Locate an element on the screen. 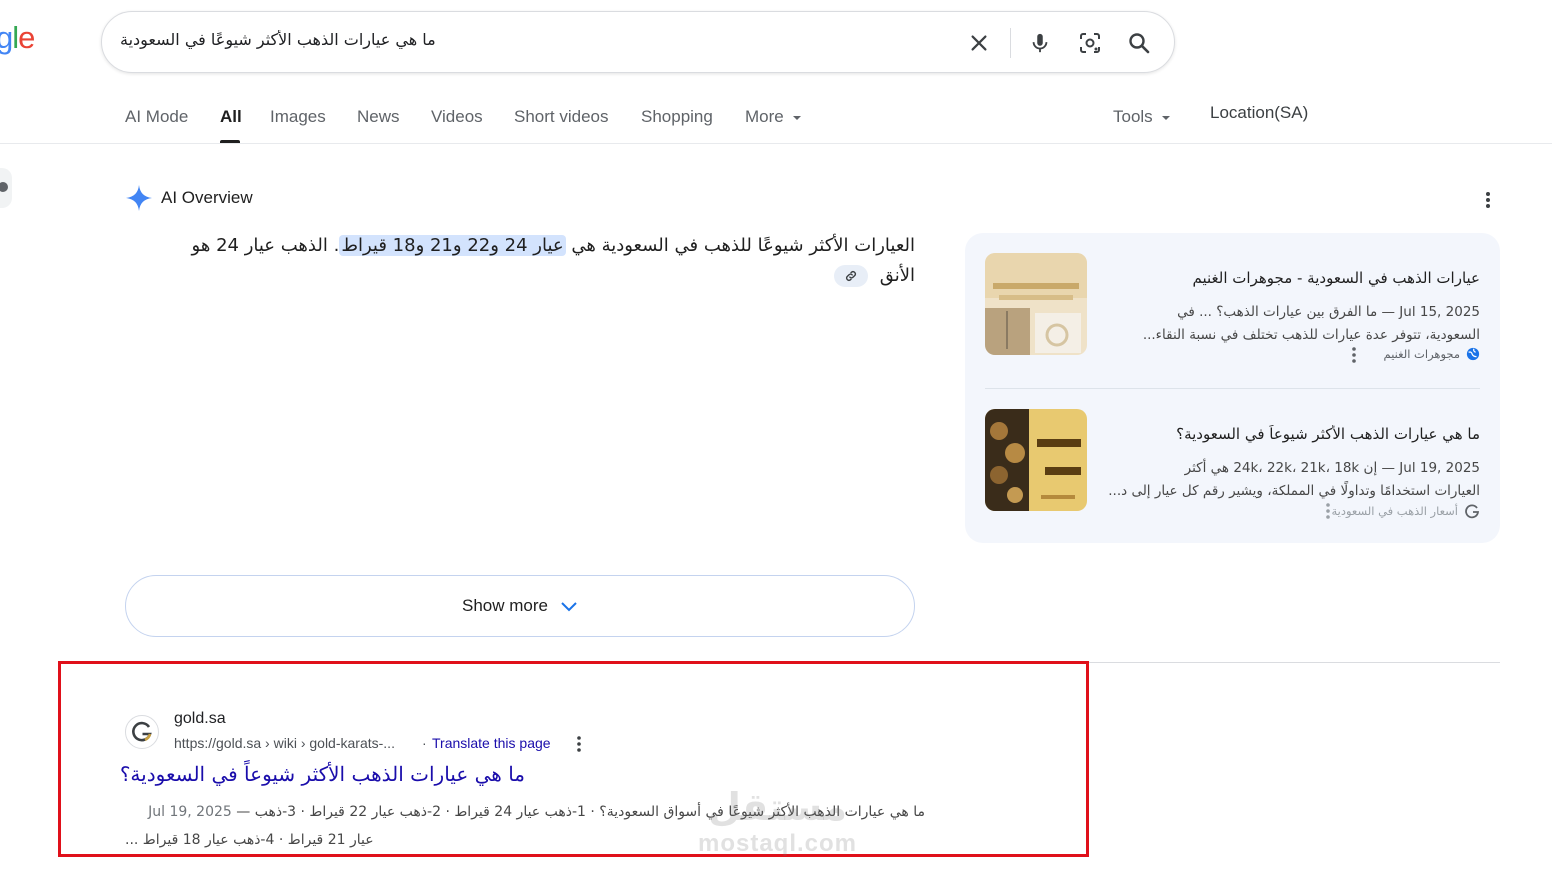 The width and height of the screenshot is (1552, 896). tab-ai-mode: AI Mode is located at coordinates (156, 117).